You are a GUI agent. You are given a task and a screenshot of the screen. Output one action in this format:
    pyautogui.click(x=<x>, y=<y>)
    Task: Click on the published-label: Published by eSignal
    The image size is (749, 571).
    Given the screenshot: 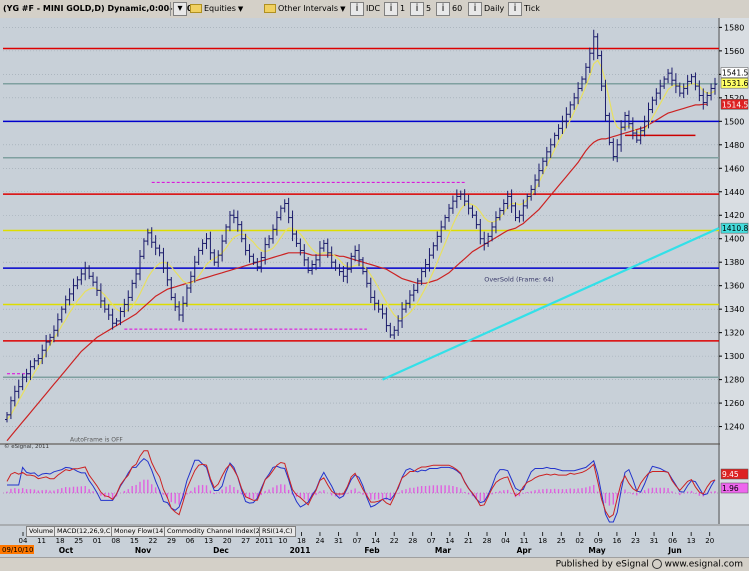 What is the action you would take?
    pyautogui.click(x=602, y=564)
    